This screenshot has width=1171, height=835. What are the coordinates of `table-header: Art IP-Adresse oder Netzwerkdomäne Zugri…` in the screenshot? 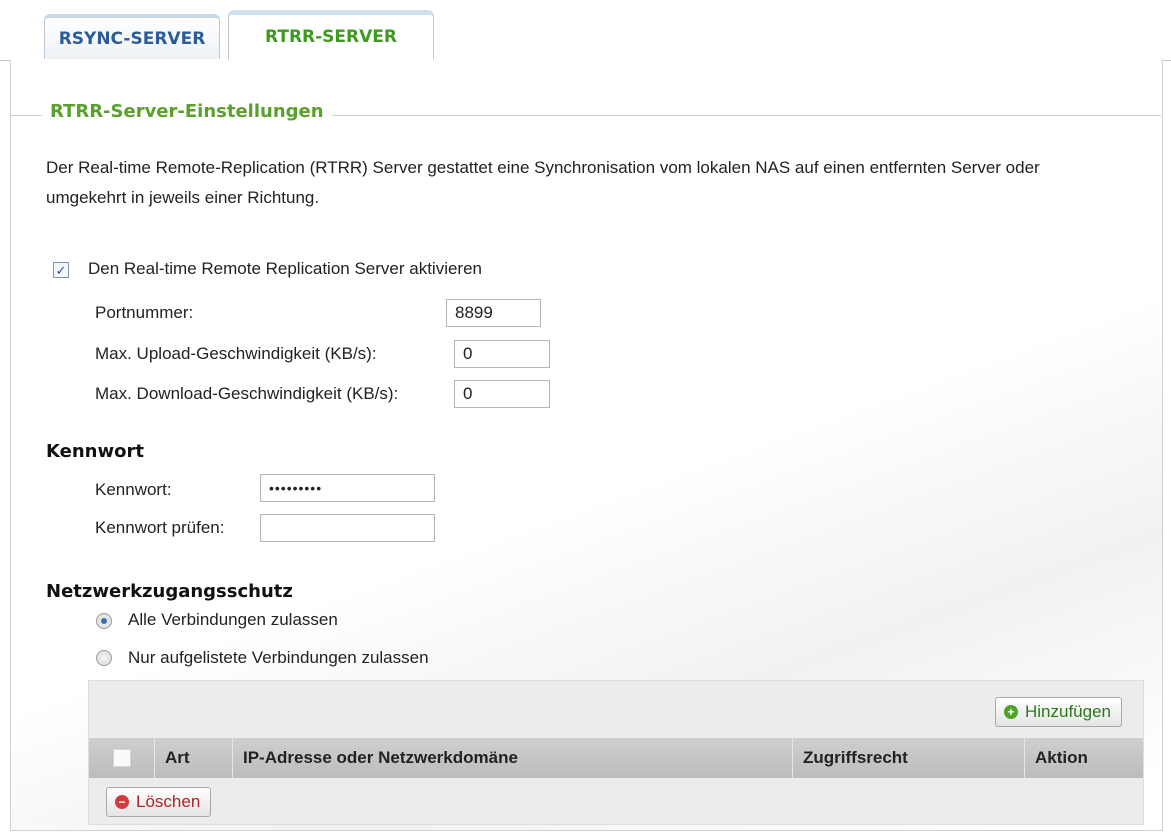 It's located at (616, 758).